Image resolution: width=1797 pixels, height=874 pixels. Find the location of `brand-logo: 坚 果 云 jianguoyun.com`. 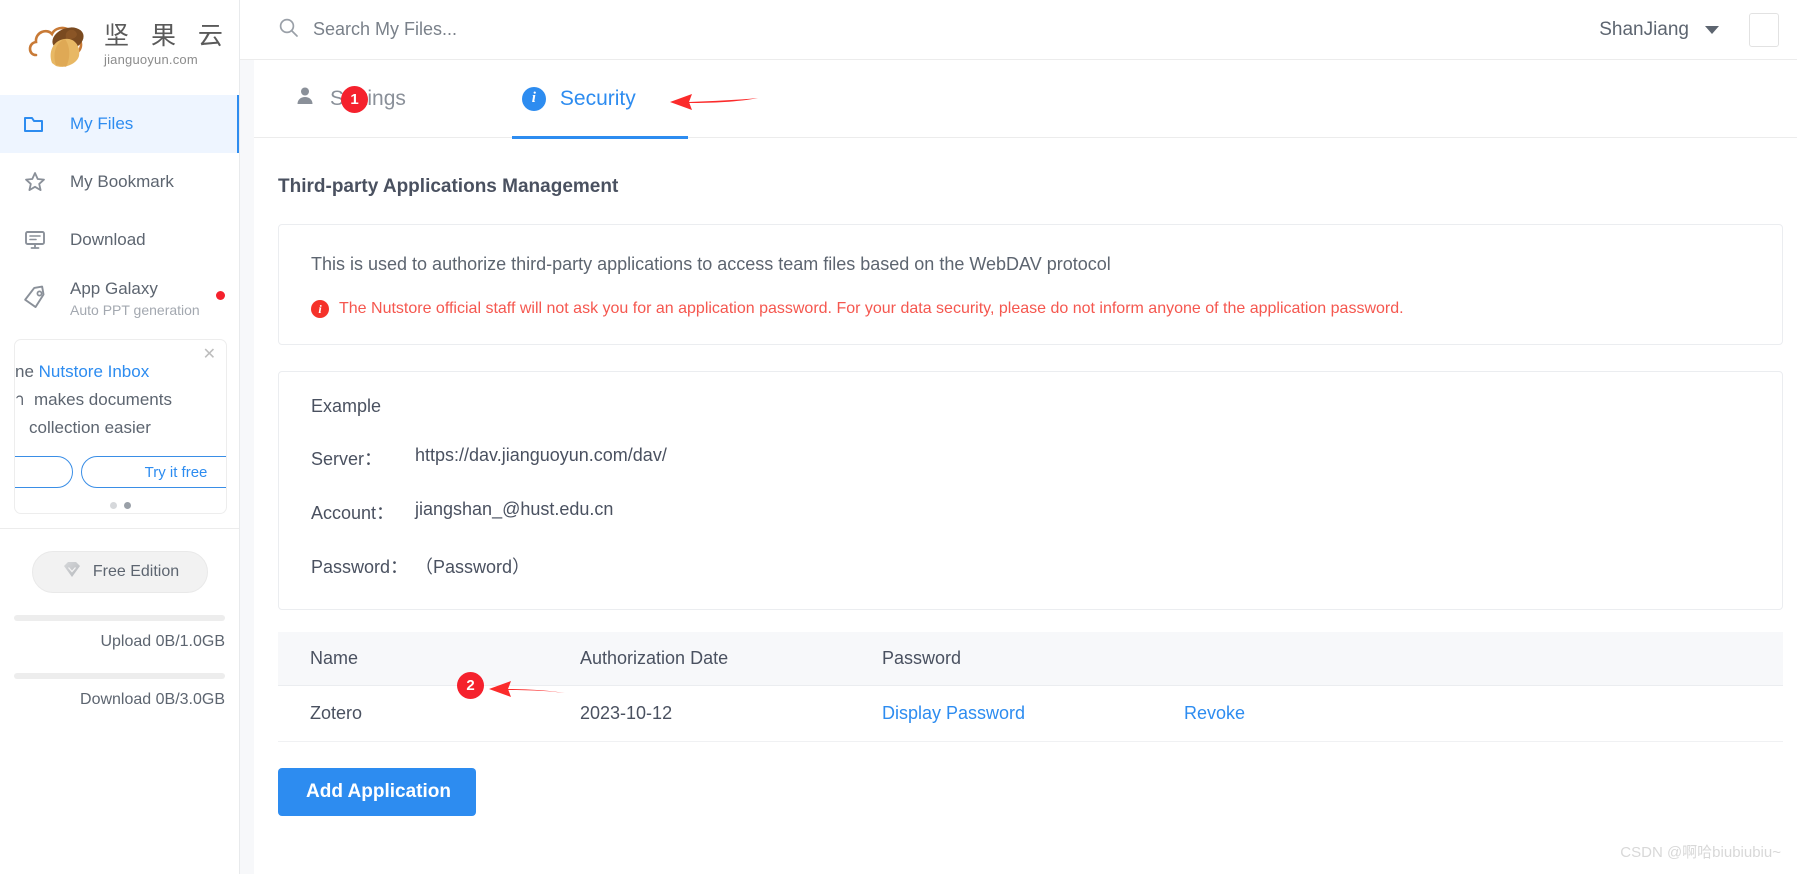

brand-logo: 坚 果 云 jianguoyun.com is located at coordinates (119, 44).